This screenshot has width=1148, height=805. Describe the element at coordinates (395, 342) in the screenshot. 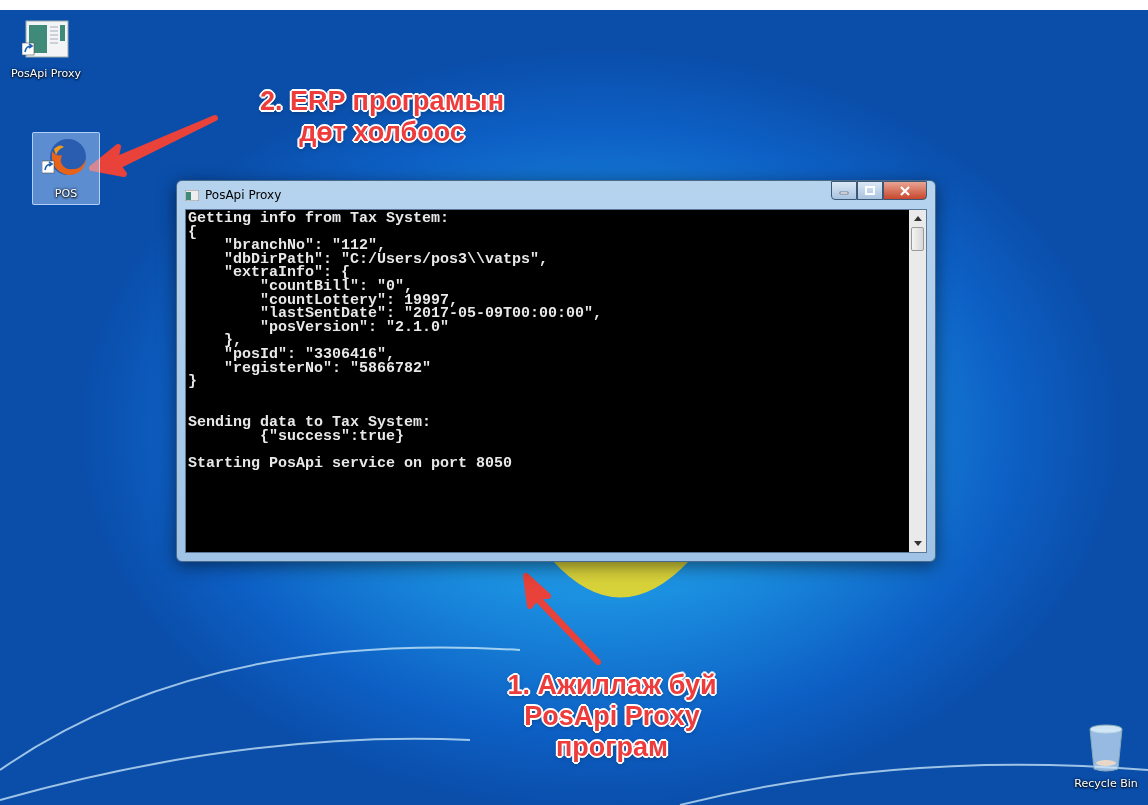

I see `console-output: Getting info from Tax System: { "branchNo": "112", "dbDirPath": "C:/Users/pos3\\vatps", "extraInfo": { "countBill": "0", "countLottery": 19997, "lastSentDate": "2017-05-09T00:00:00", "posVersion": "2.1.0" }, "posId": "3306416", "registerNo": "5866782" } Sending data to Tax System: {"success":true} Starting PosApi service on port 8050` at that location.